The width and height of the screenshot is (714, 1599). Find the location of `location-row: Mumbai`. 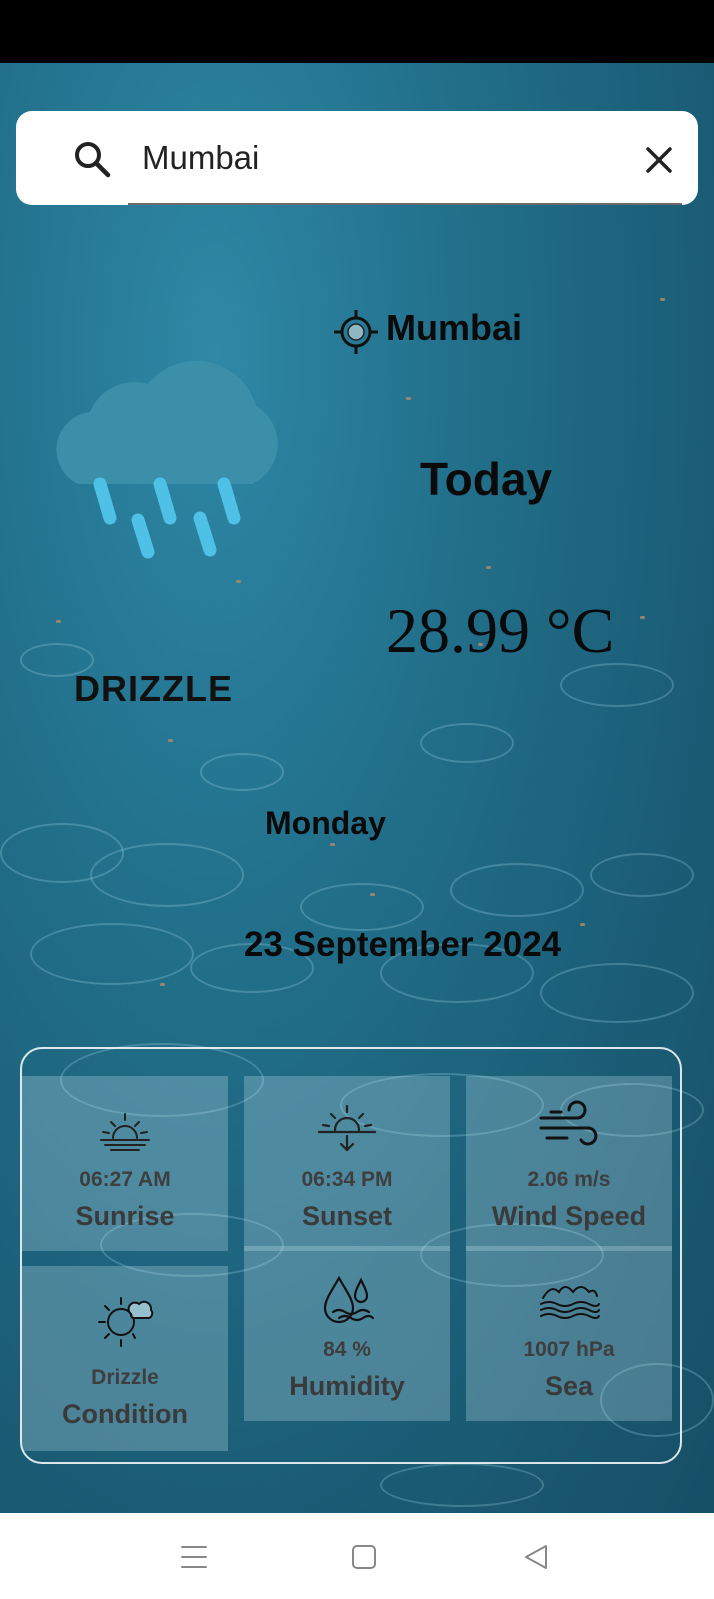

location-row: Mumbai is located at coordinates (427, 331).